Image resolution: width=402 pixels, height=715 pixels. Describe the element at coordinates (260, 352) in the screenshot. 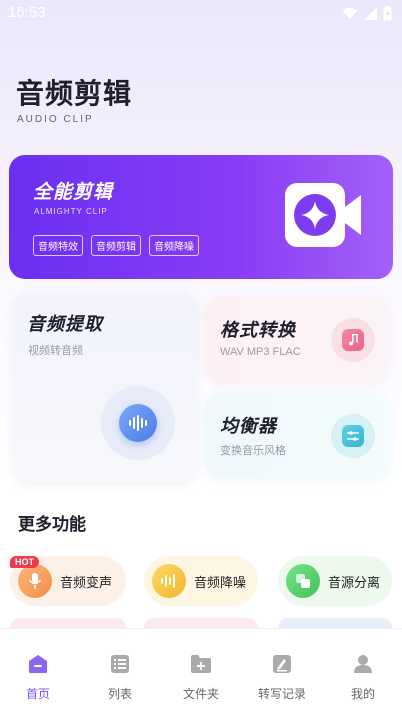

I see `format-convert-desc: WAV MP3 FLAC` at that location.